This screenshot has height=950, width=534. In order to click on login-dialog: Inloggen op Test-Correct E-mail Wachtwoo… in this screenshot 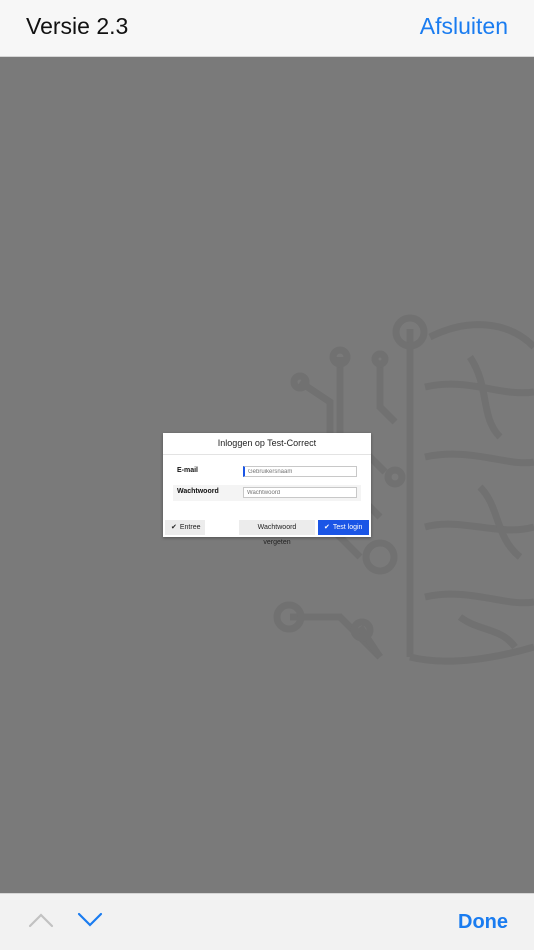, I will do `click(267, 489)`.